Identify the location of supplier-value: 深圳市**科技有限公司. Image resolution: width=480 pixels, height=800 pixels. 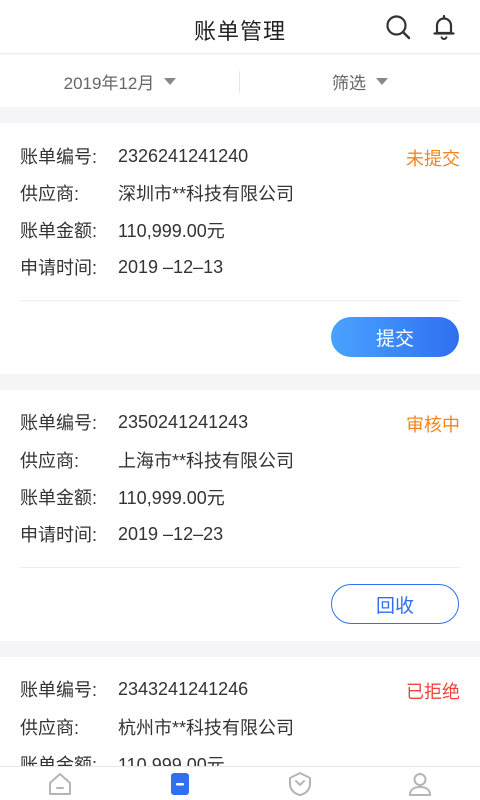
(206, 194).